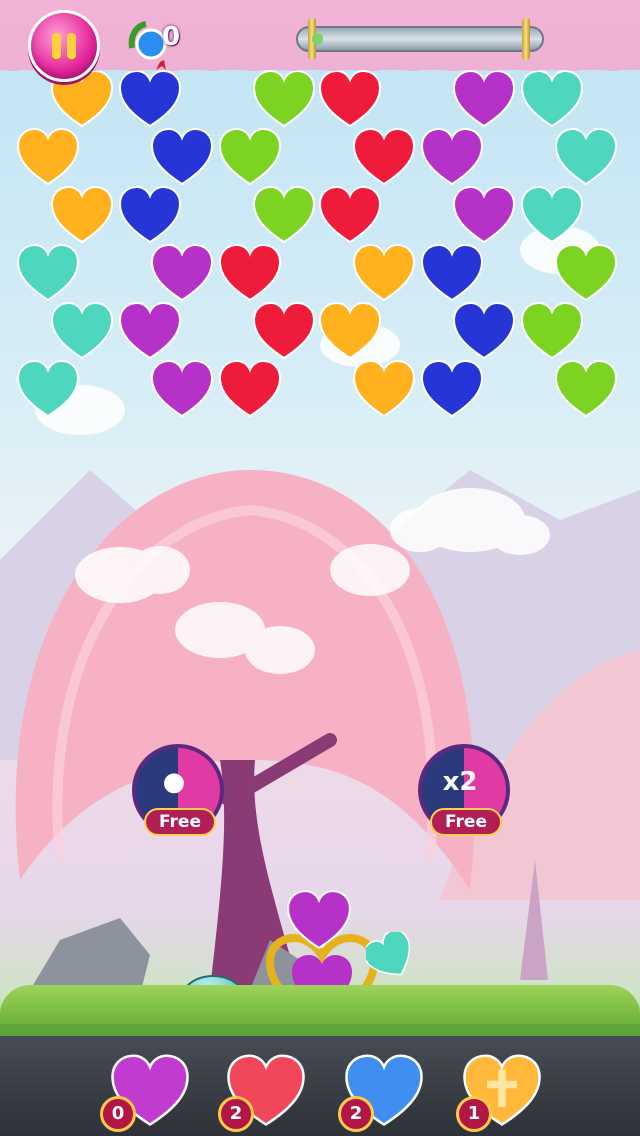 This screenshot has width=640, height=1136. I want to click on pause-button, so click(64, 46).